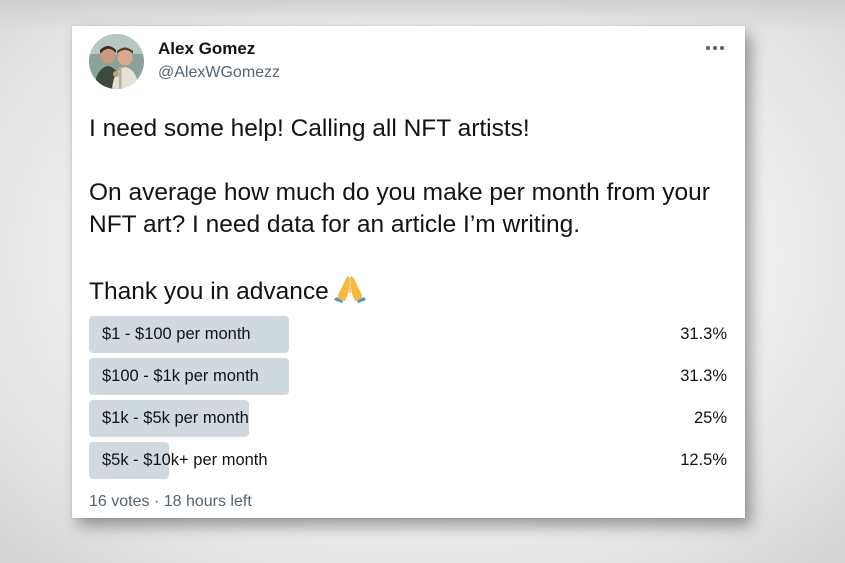 Image resolution: width=845 pixels, height=563 pixels. I want to click on poll-time-left: 18 hours left, so click(207, 501).